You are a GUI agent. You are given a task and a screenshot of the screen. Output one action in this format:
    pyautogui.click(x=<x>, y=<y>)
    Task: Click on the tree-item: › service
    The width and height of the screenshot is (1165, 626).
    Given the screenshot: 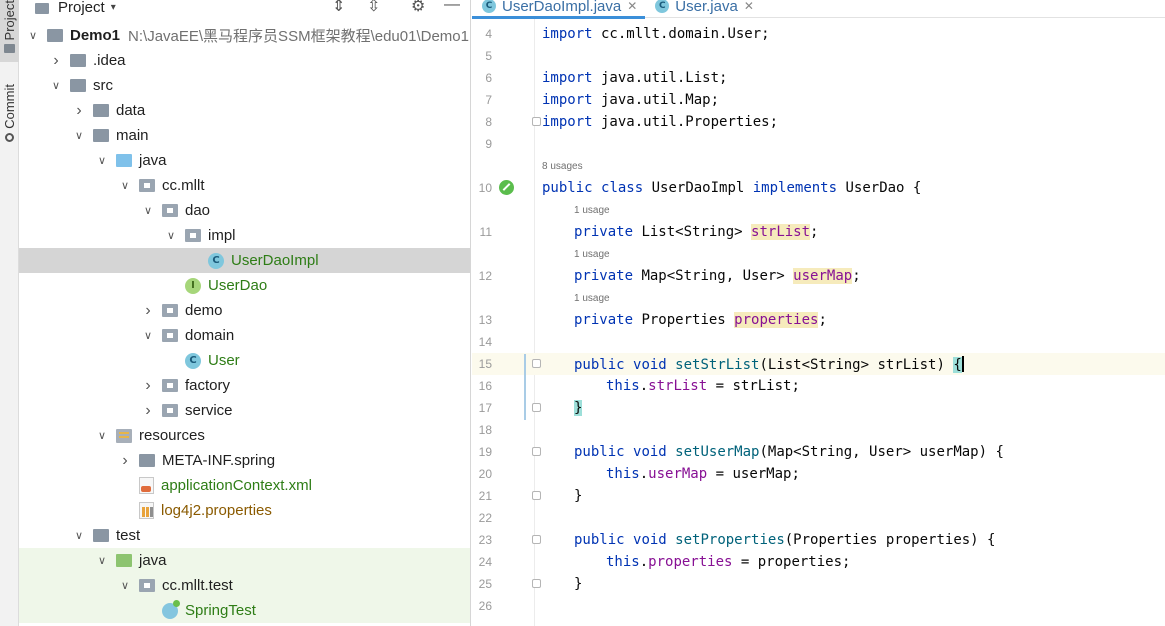 What is the action you would take?
    pyautogui.click(x=244, y=410)
    